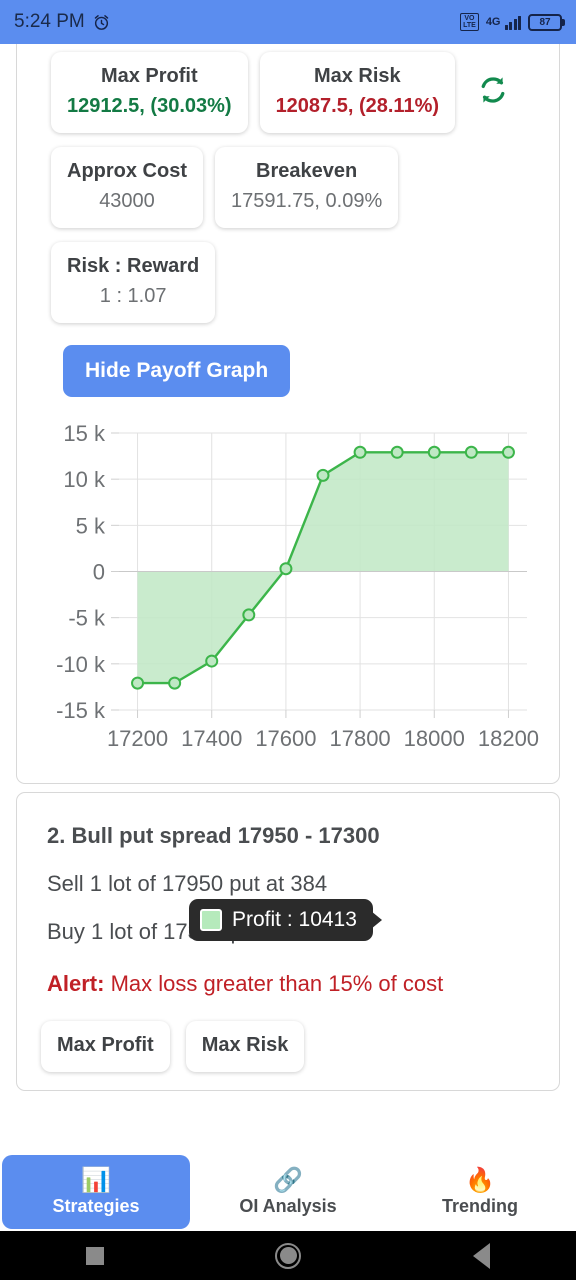  Describe the element at coordinates (469, 25) in the screenshot. I see `volte-bottom: LTE` at that location.